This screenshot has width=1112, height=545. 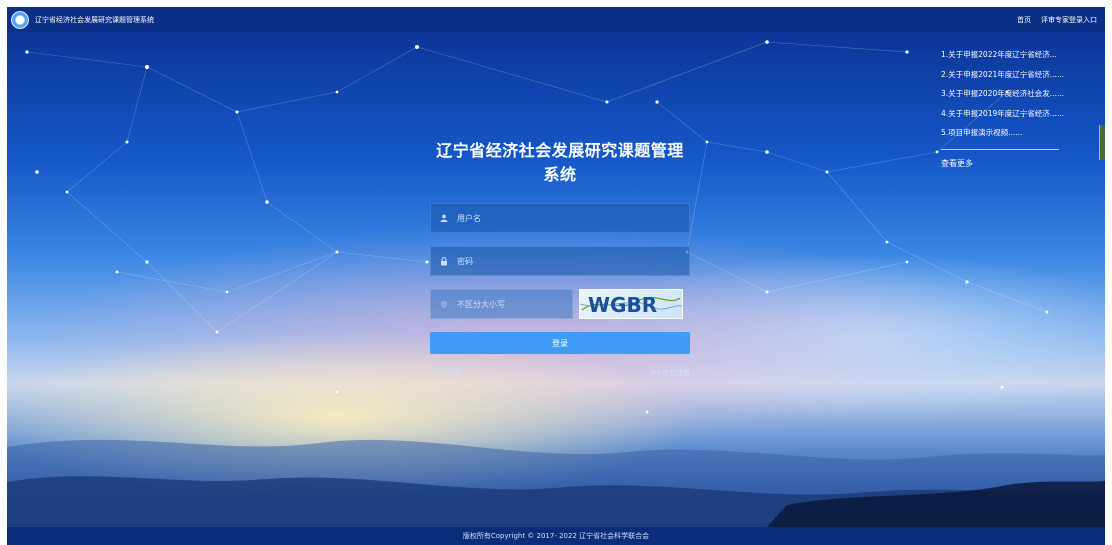 I want to click on login-title: 辽宁省经济社会发展研究课题管理系统, so click(x=560, y=162).